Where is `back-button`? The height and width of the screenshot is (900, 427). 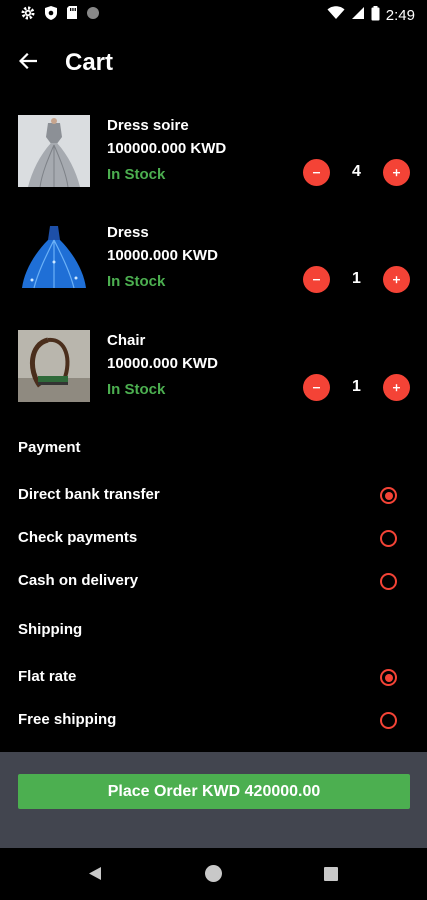 back-button is located at coordinates (28, 63).